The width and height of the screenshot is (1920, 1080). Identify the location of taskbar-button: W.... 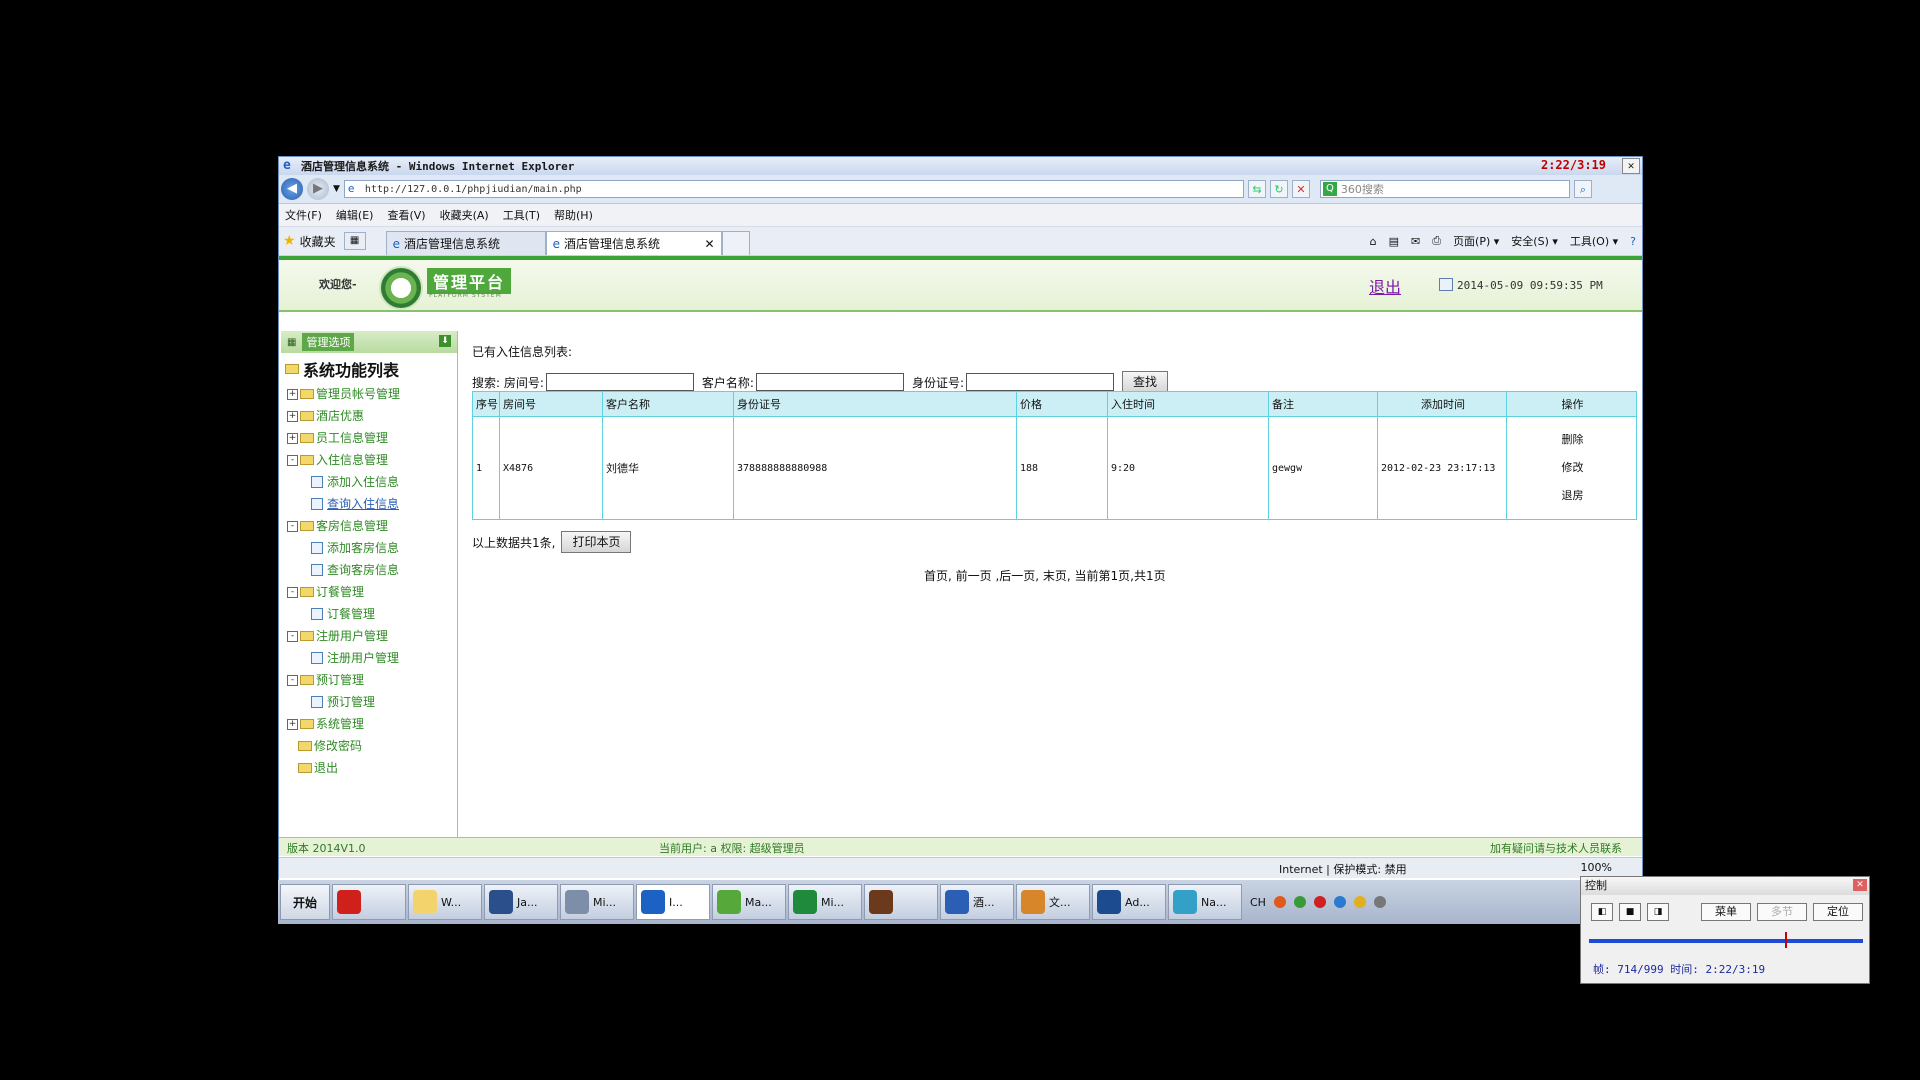
(445, 902).